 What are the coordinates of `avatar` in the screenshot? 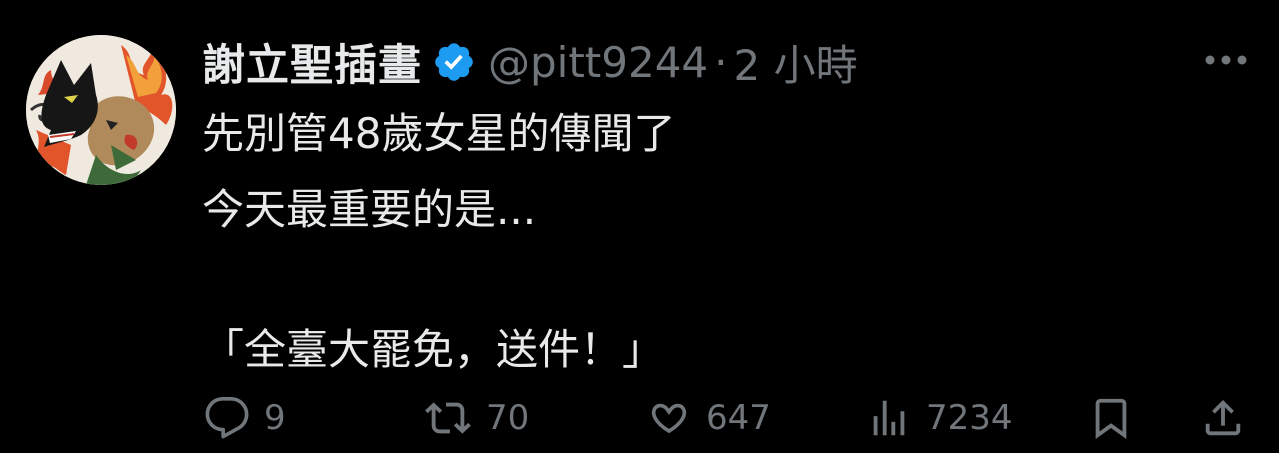 It's located at (101, 110).